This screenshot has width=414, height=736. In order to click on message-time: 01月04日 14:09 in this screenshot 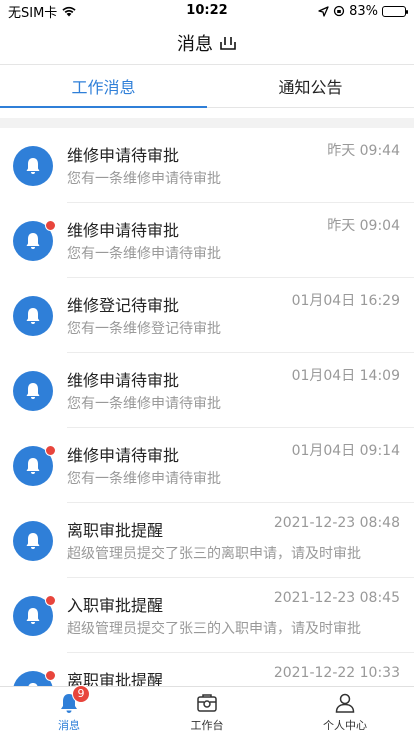, I will do `click(345, 376)`.